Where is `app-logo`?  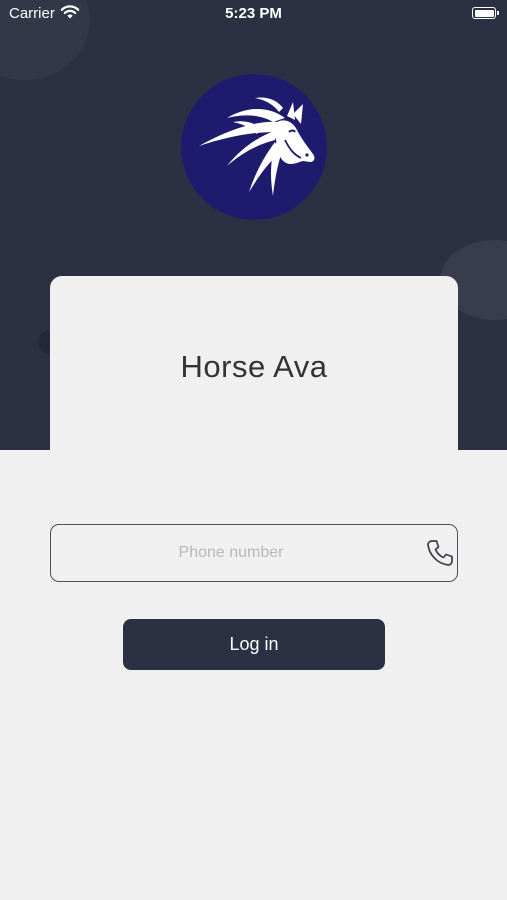
app-logo is located at coordinates (254, 147).